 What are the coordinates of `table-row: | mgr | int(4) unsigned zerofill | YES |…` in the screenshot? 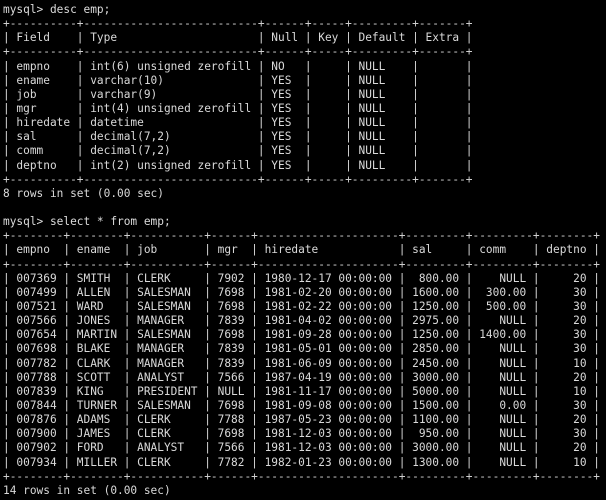 It's located at (238, 108).